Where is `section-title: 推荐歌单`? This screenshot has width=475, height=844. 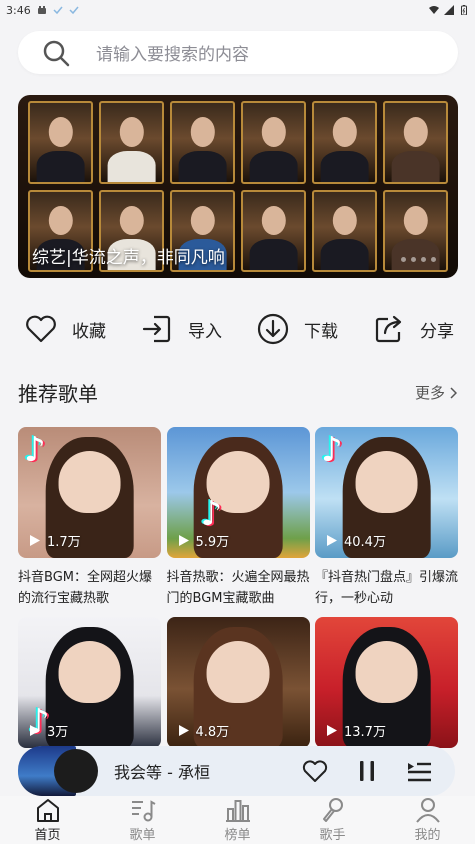 section-title: 推荐歌单 is located at coordinates (58, 394).